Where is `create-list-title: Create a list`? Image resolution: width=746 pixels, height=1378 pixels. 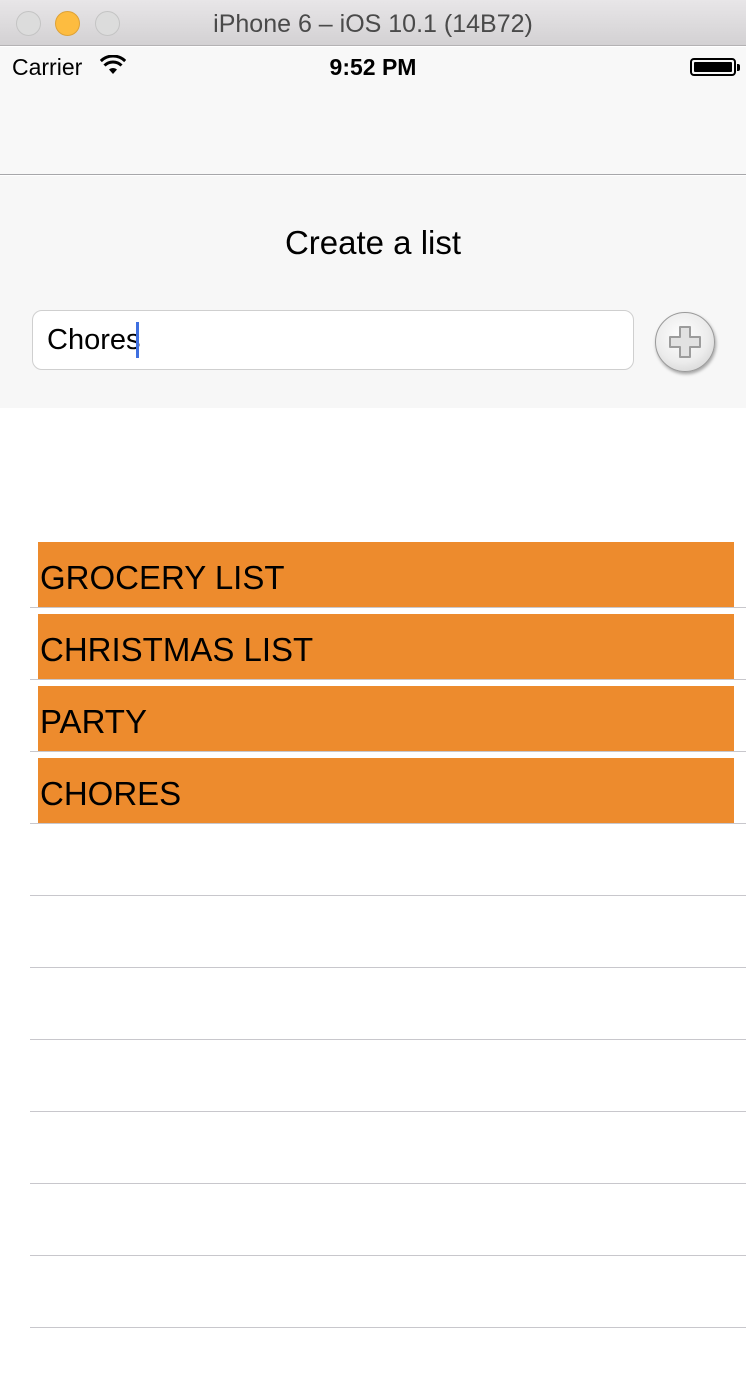
create-list-title: Create a list is located at coordinates (373, 242).